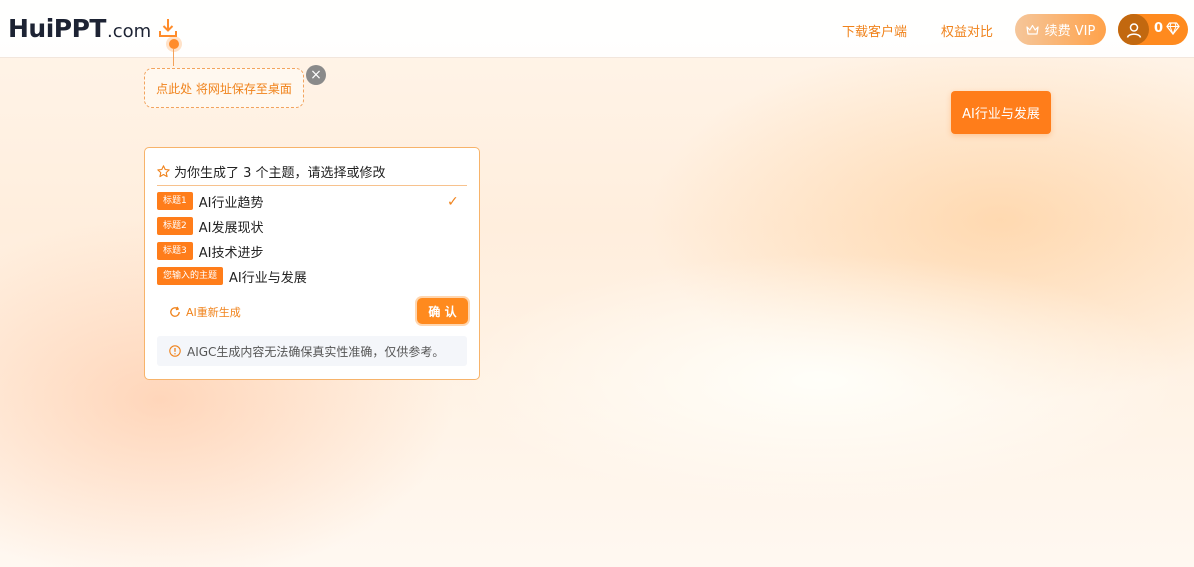  What do you see at coordinates (316, 351) in the screenshot?
I see `disclaimer-text: AIGC生成内容无法确保真实性准确，仅供参考。` at bounding box center [316, 351].